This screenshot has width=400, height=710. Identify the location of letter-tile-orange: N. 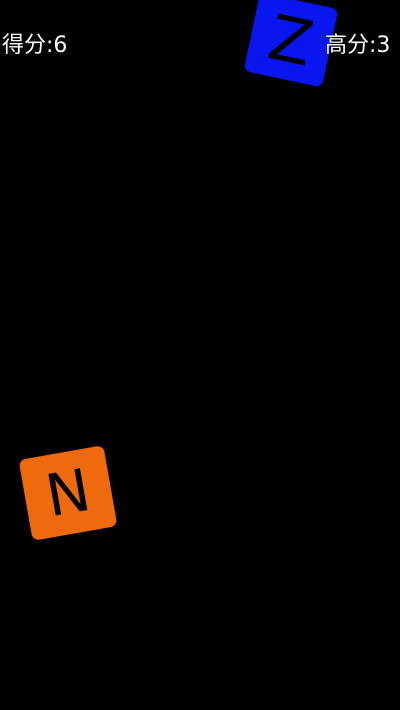
(68, 493).